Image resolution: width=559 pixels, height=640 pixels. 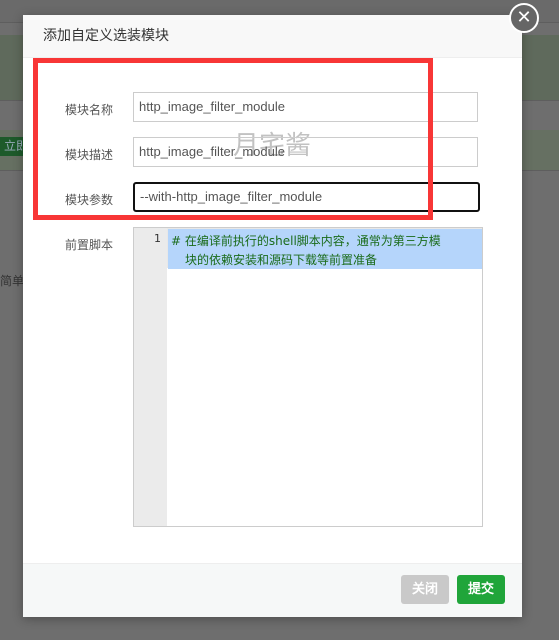 I want to click on close-icon: ✕, so click(x=524, y=18).